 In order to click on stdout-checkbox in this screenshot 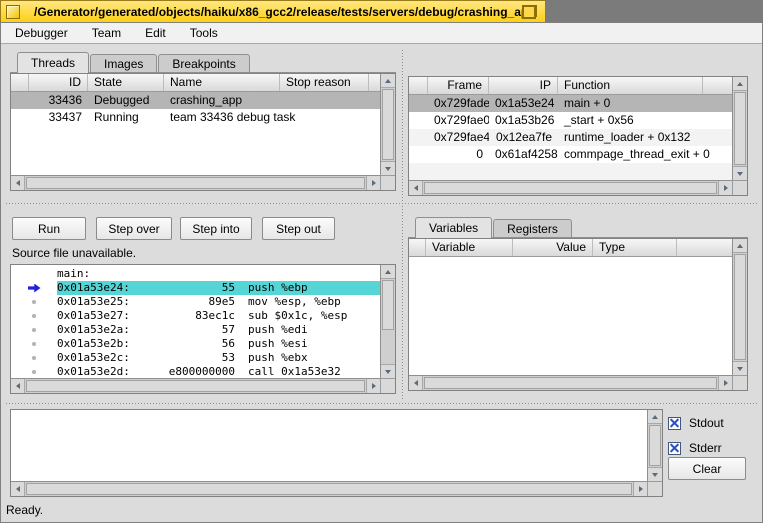, I will do `click(674, 423)`.